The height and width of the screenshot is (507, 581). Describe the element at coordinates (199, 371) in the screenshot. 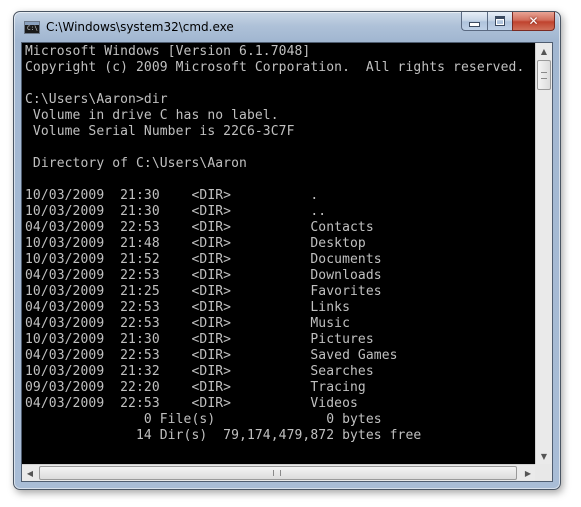

I see `console-line: 10/03/2009 21:32 <DIR> Searches` at that location.